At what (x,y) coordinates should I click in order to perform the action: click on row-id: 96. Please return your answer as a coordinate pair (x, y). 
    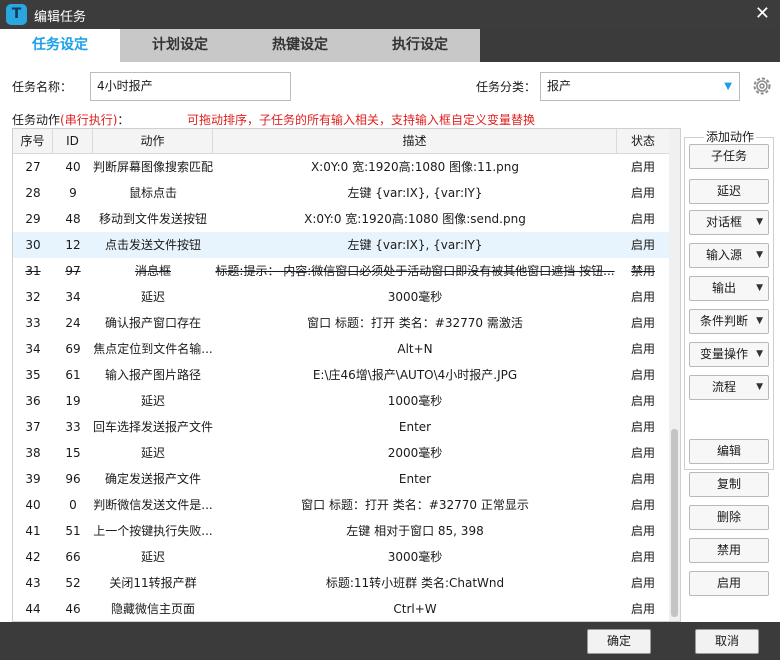
    Looking at the image, I should click on (73, 479).